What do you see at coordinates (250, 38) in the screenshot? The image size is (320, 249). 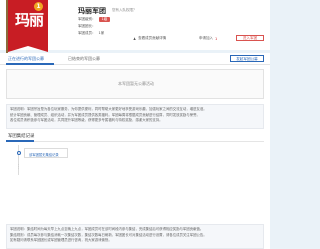 I see `join-corps-button: 进入军团` at bounding box center [250, 38].